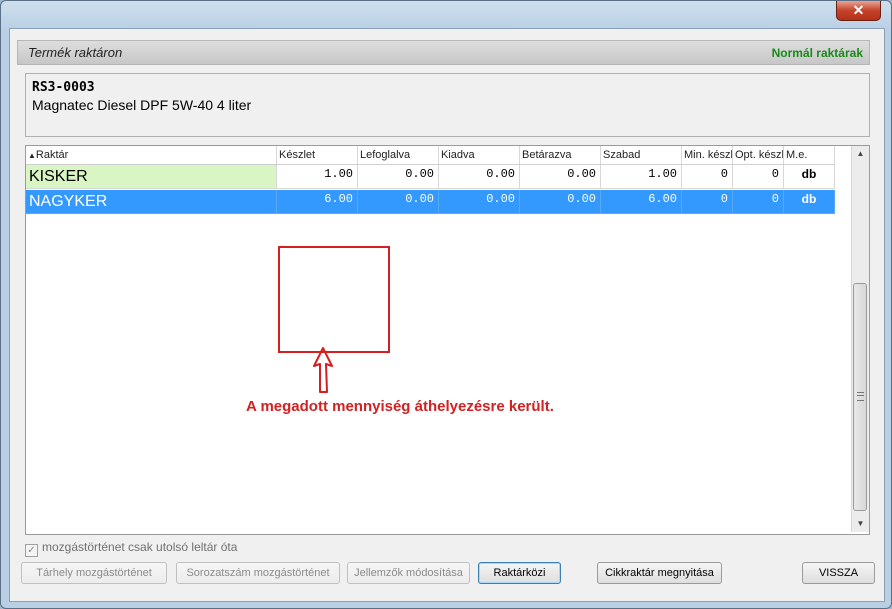 The image size is (892, 609). What do you see at coordinates (317, 177) in the screenshot?
I see `cell-keszlet: 1.00` at bounding box center [317, 177].